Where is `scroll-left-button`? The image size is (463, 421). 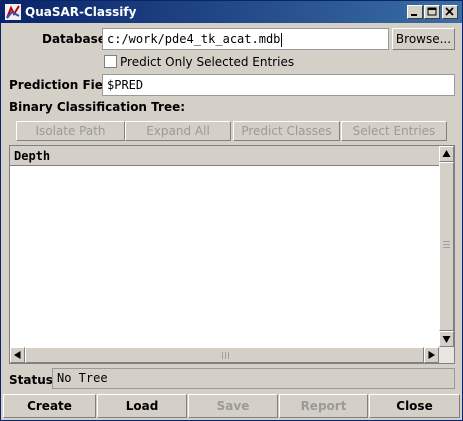 scroll-left-button is located at coordinates (17, 355).